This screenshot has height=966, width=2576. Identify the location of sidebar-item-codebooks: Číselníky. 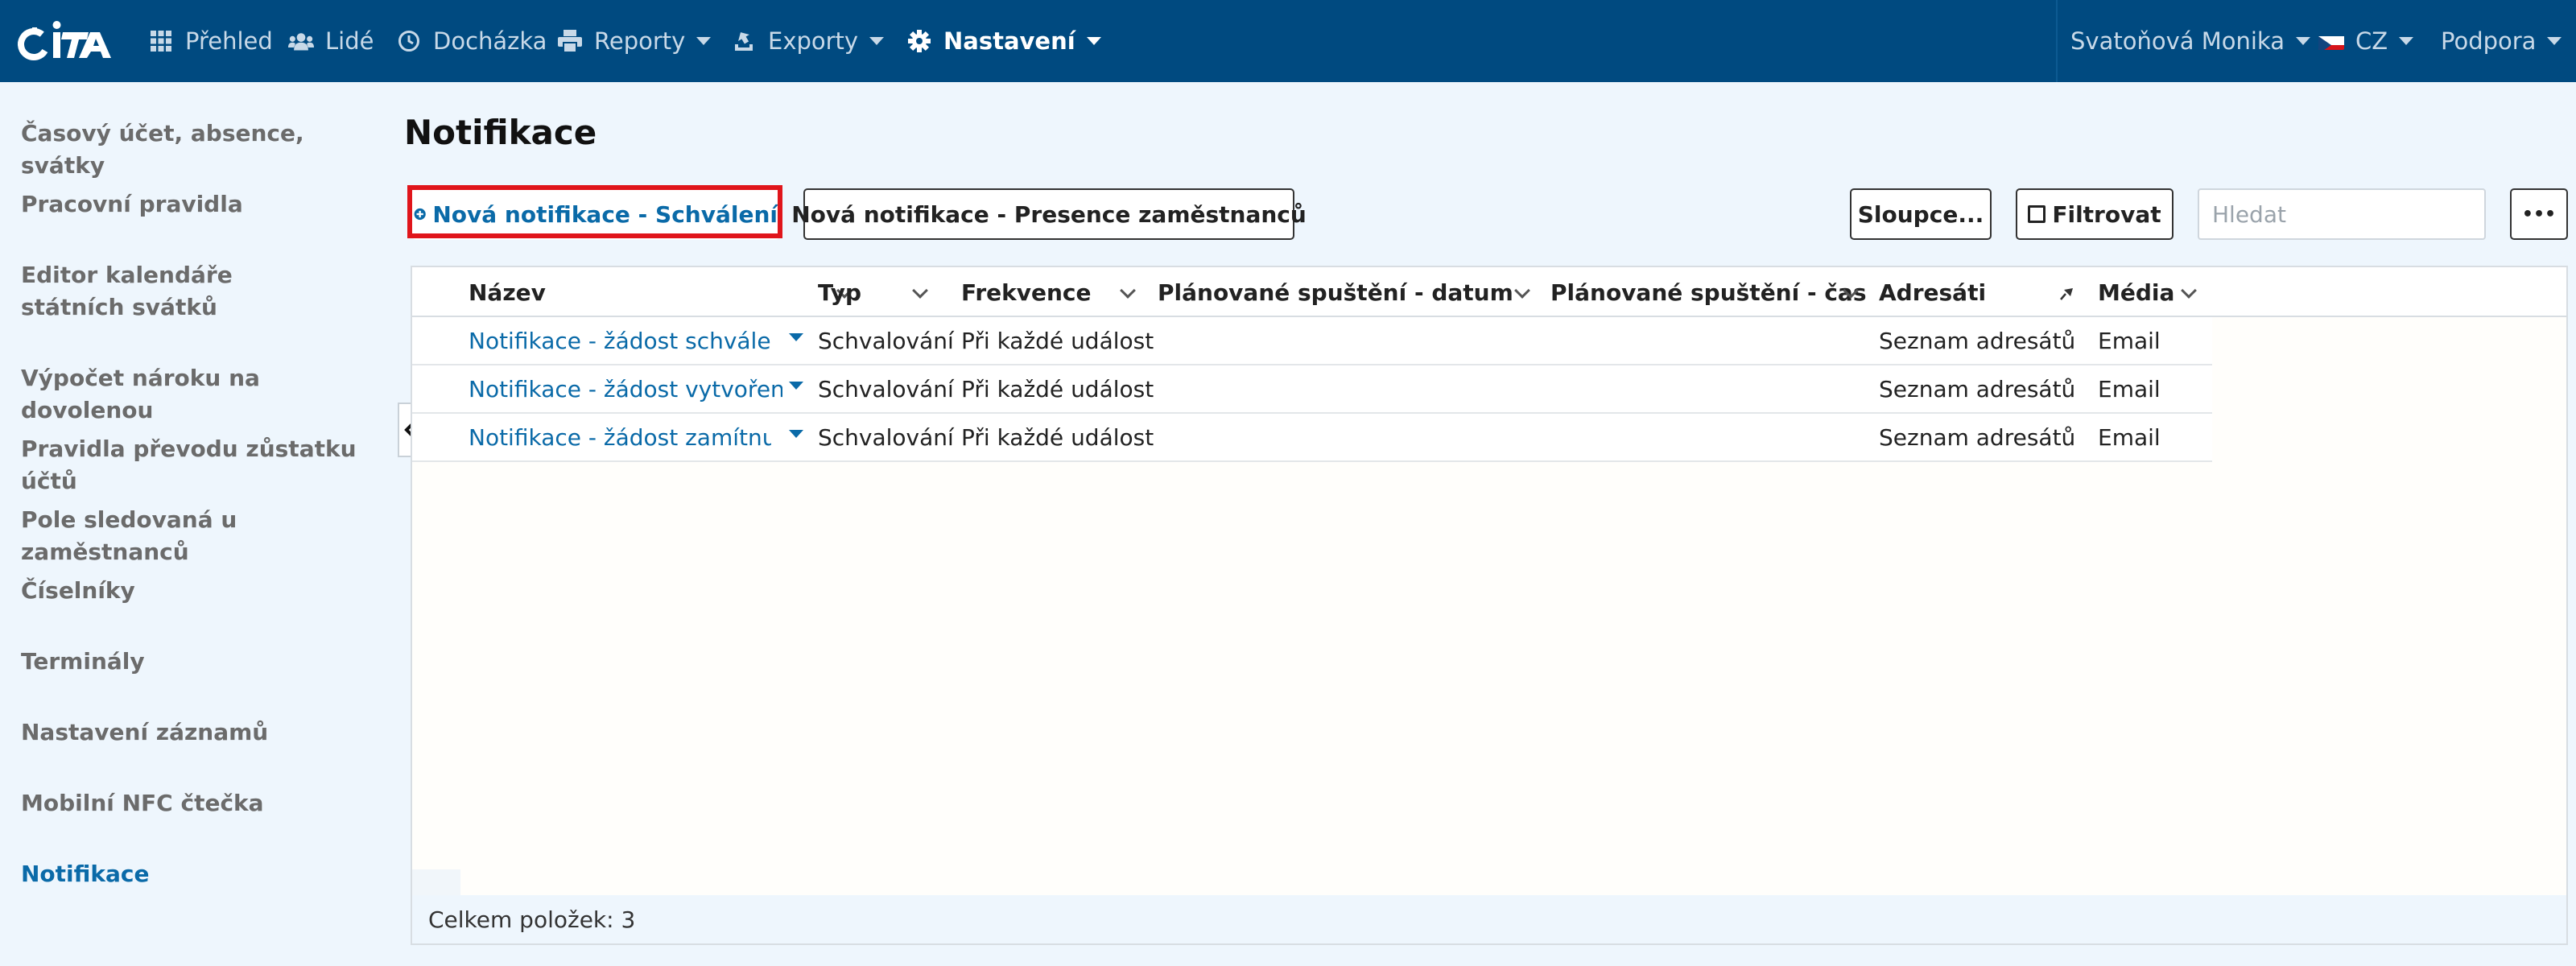
(198, 591).